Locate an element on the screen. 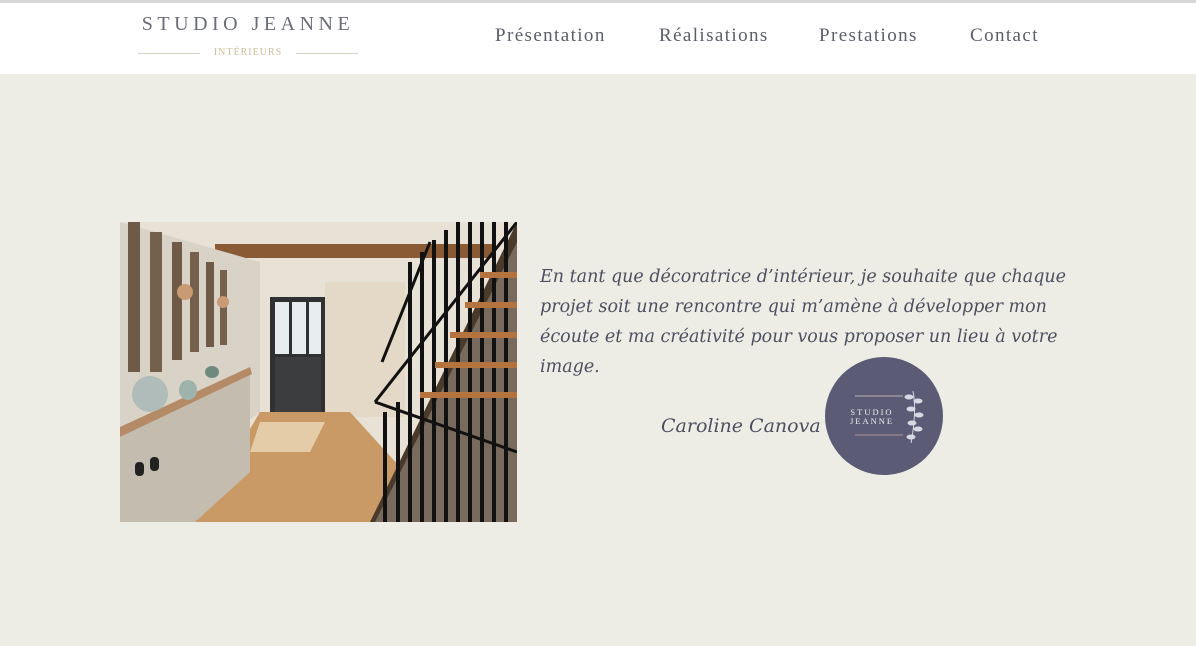 This screenshot has width=1196, height=646. nav-item-realisations: Réalisations is located at coordinates (714, 36).